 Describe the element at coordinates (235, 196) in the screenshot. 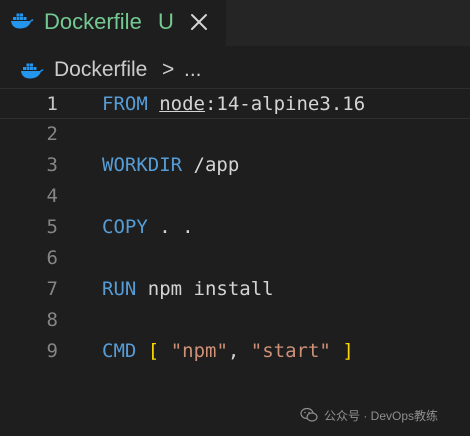

I see `code-line: 4` at that location.